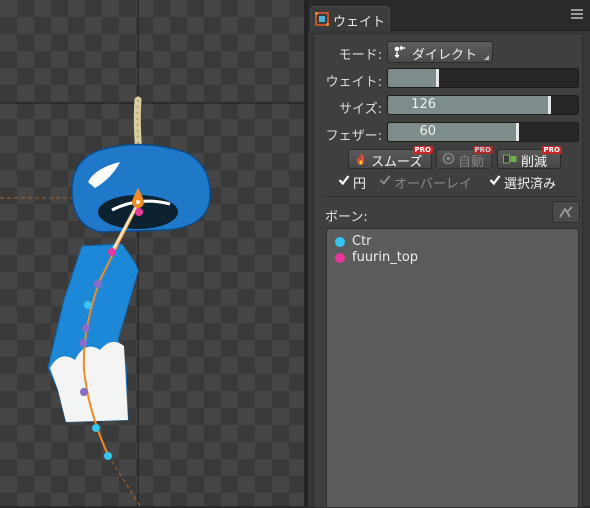 This screenshot has height=508, width=590. Describe the element at coordinates (359, 22) in the screenshot. I see `tab-title: ウェイト` at that location.